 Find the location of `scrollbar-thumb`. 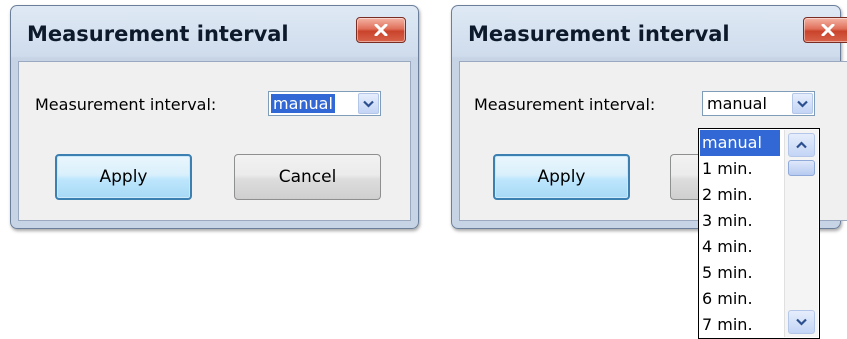

scrollbar-thumb is located at coordinates (801, 168).